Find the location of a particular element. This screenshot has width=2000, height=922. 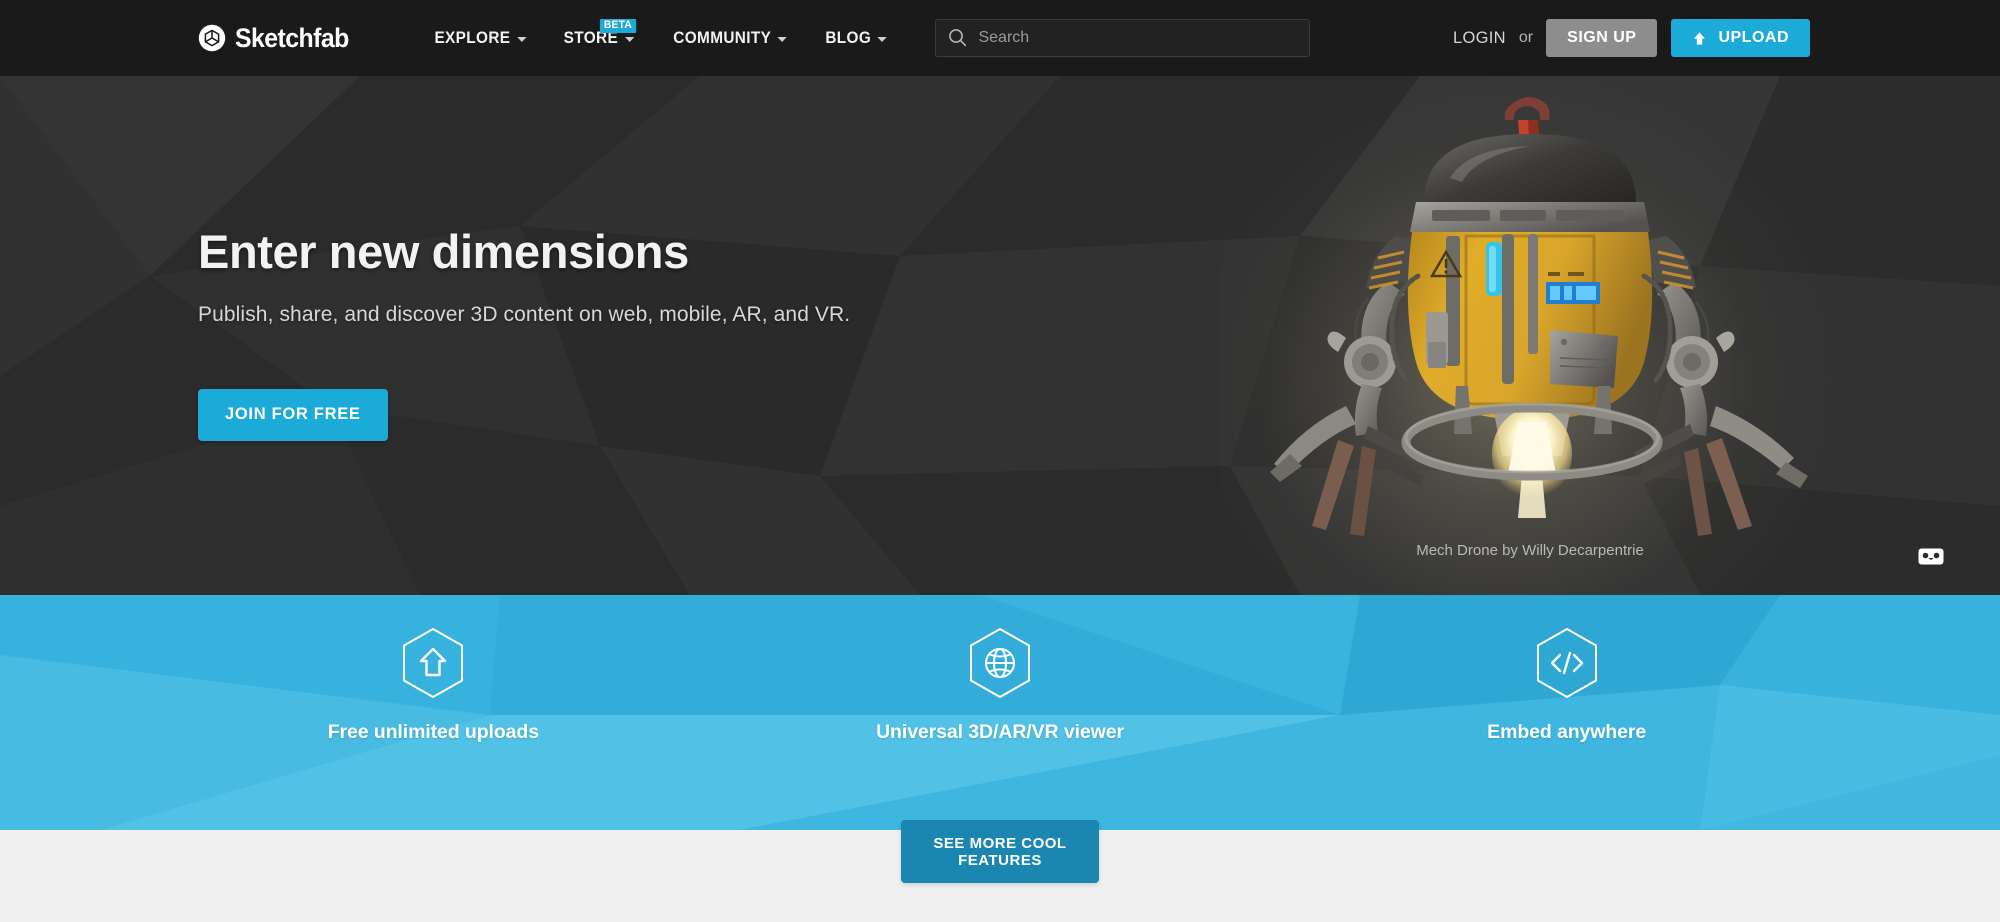

globe-hexagon-icon is located at coordinates (1000, 663).